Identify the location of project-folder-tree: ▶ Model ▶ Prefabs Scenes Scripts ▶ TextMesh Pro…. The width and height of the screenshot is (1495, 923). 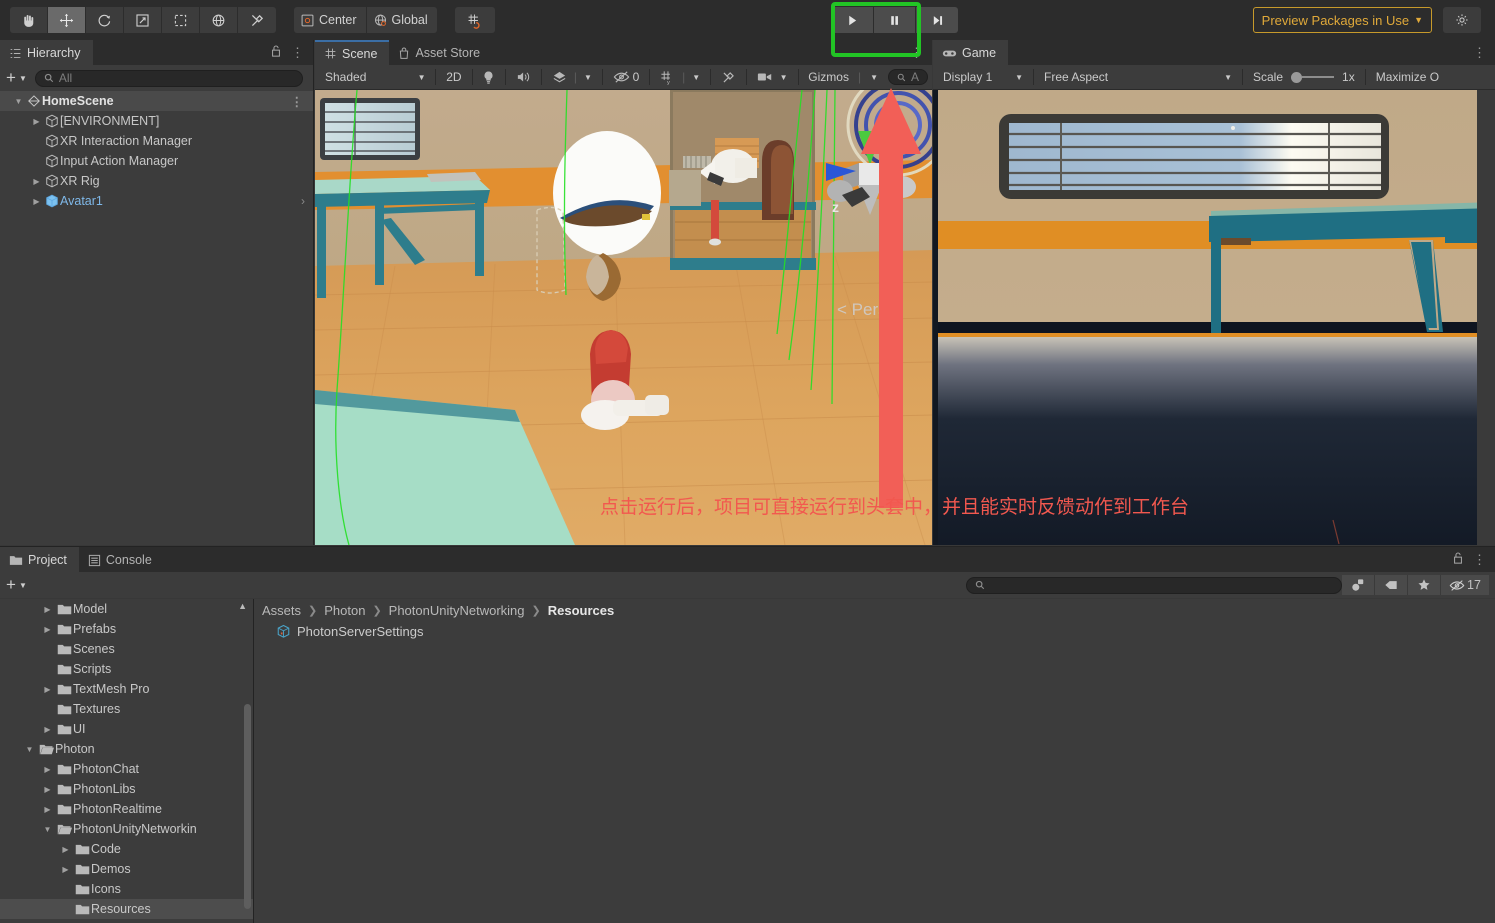
(127, 761).